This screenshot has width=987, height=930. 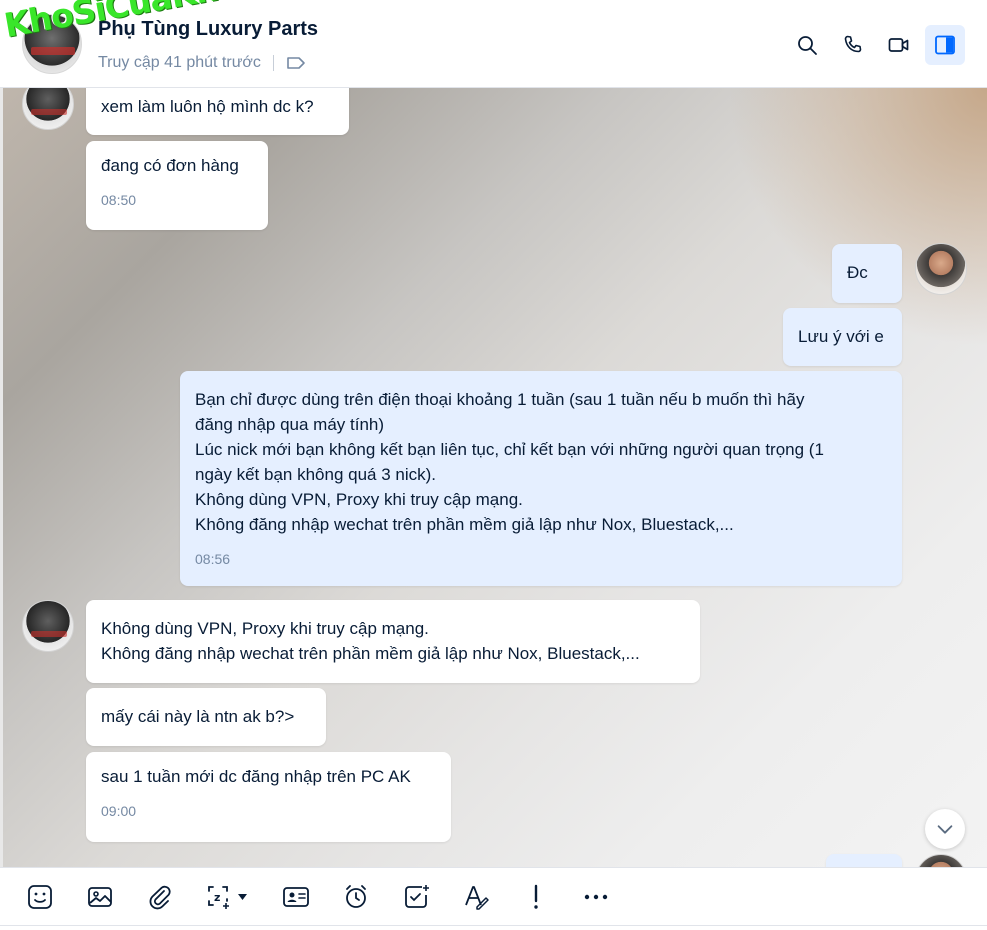 I want to click on my-message-bubble: Đc, so click(x=867, y=273).